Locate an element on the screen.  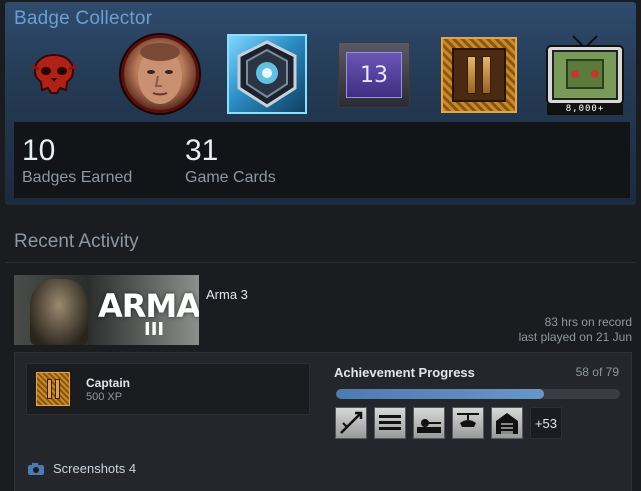
more-achievements-button: +53 is located at coordinates (546, 423).